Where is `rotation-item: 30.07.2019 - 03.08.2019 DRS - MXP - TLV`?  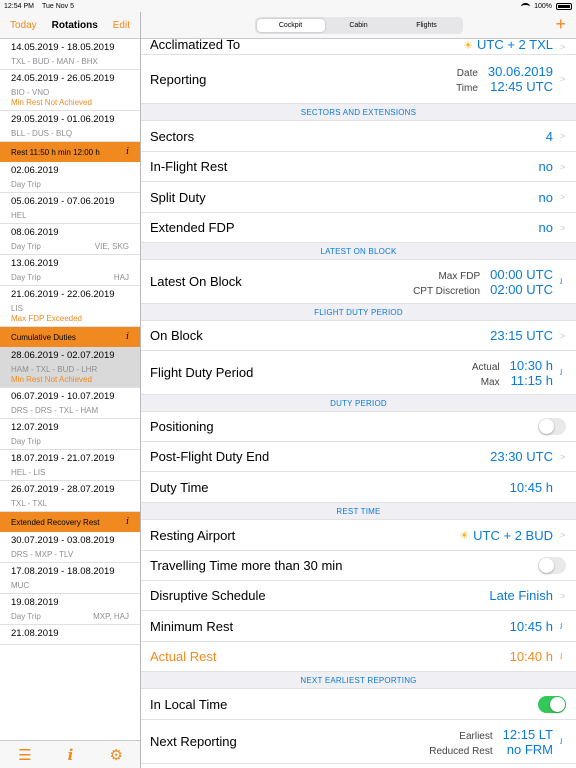
rotation-item: 30.07.2019 - 03.08.2019 DRS - MXP - TLV is located at coordinates (70, 547).